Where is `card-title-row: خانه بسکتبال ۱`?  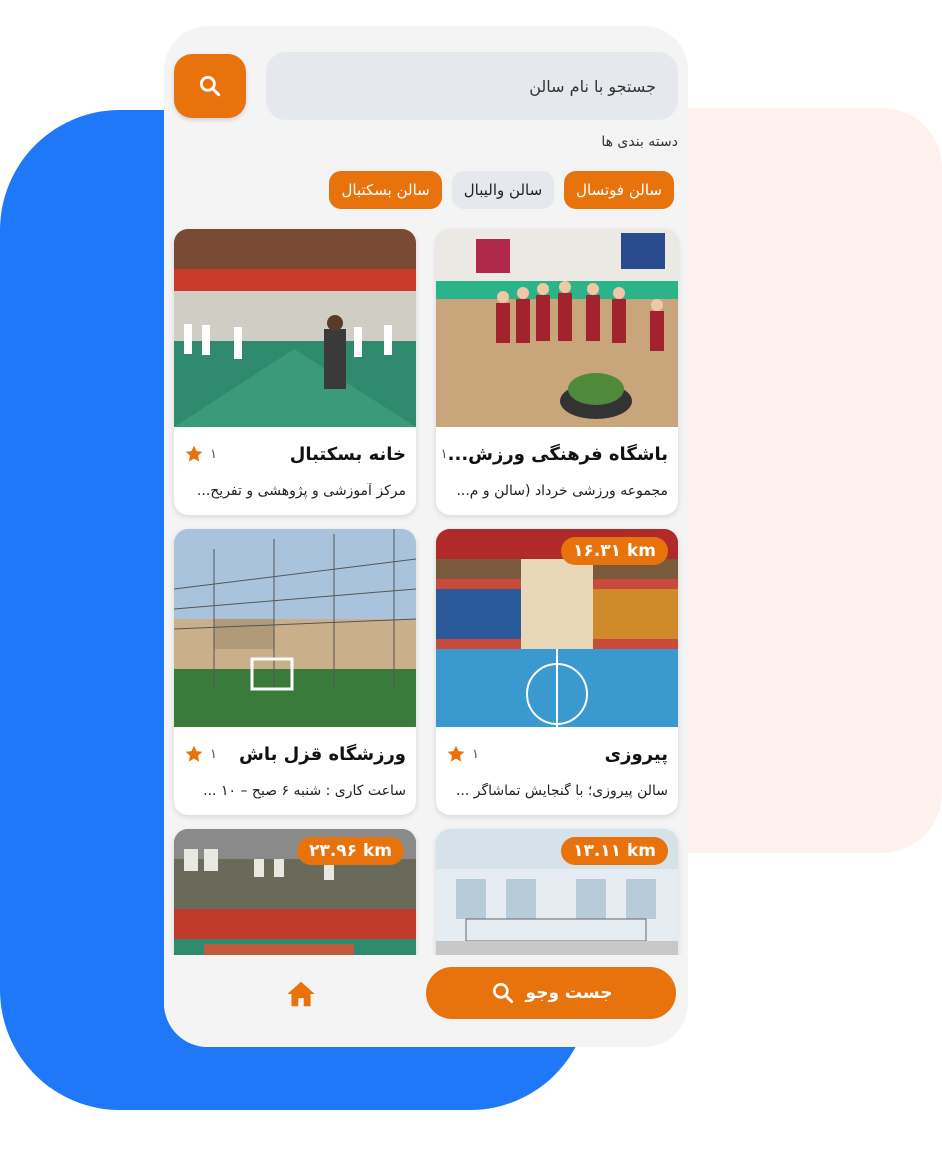
card-title-row: خانه بسکتبال ۱ is located at coordinates (295, 454).